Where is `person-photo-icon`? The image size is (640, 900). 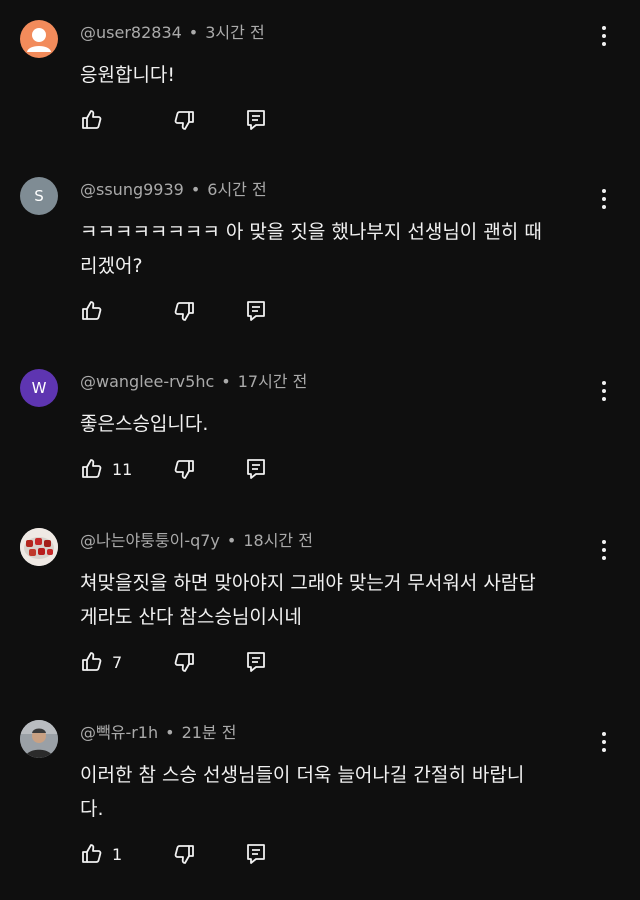
person-photo-icon is located at coordinates (39, 739).